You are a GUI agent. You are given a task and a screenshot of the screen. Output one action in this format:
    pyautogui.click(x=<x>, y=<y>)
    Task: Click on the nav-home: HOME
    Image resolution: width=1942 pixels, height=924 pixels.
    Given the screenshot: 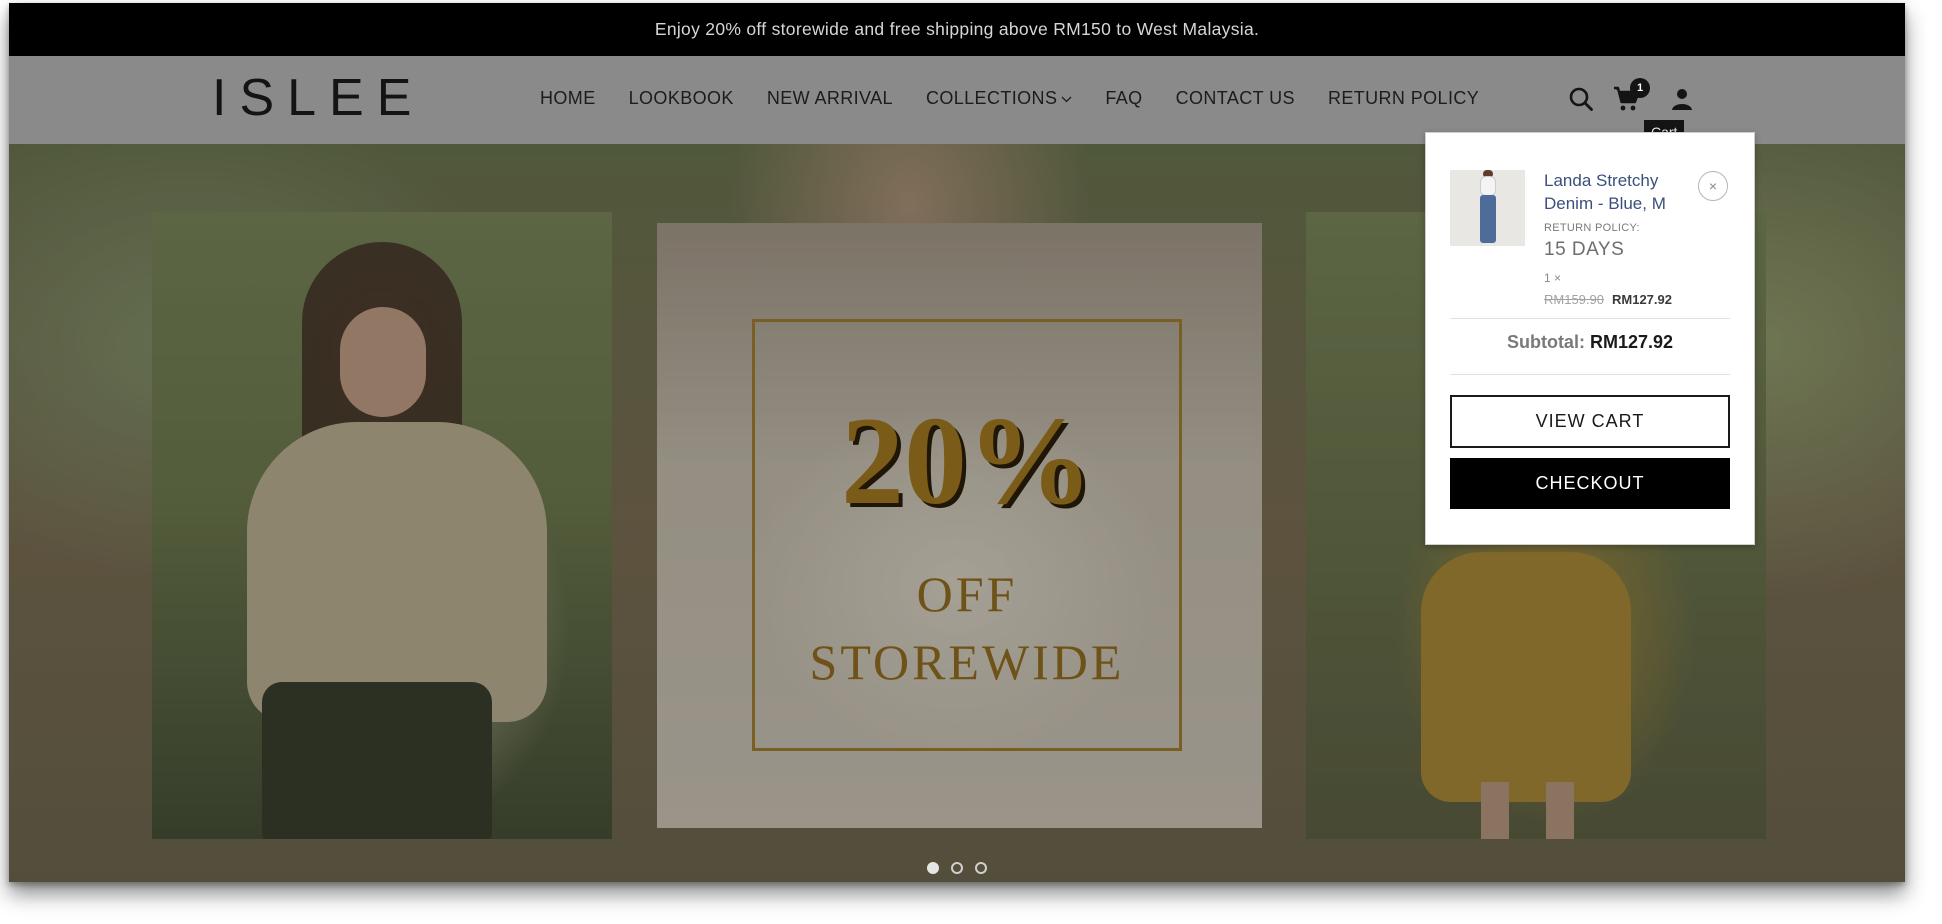 What is the action you would take?
    pyautogui.click(x=568, y=98)
    